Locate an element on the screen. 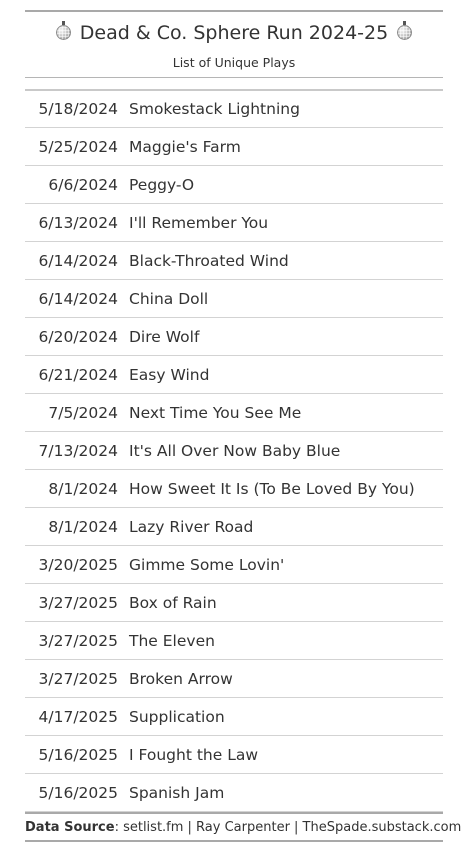  song-cell: Black-Throated Wind is located at coordinates (209, 260).